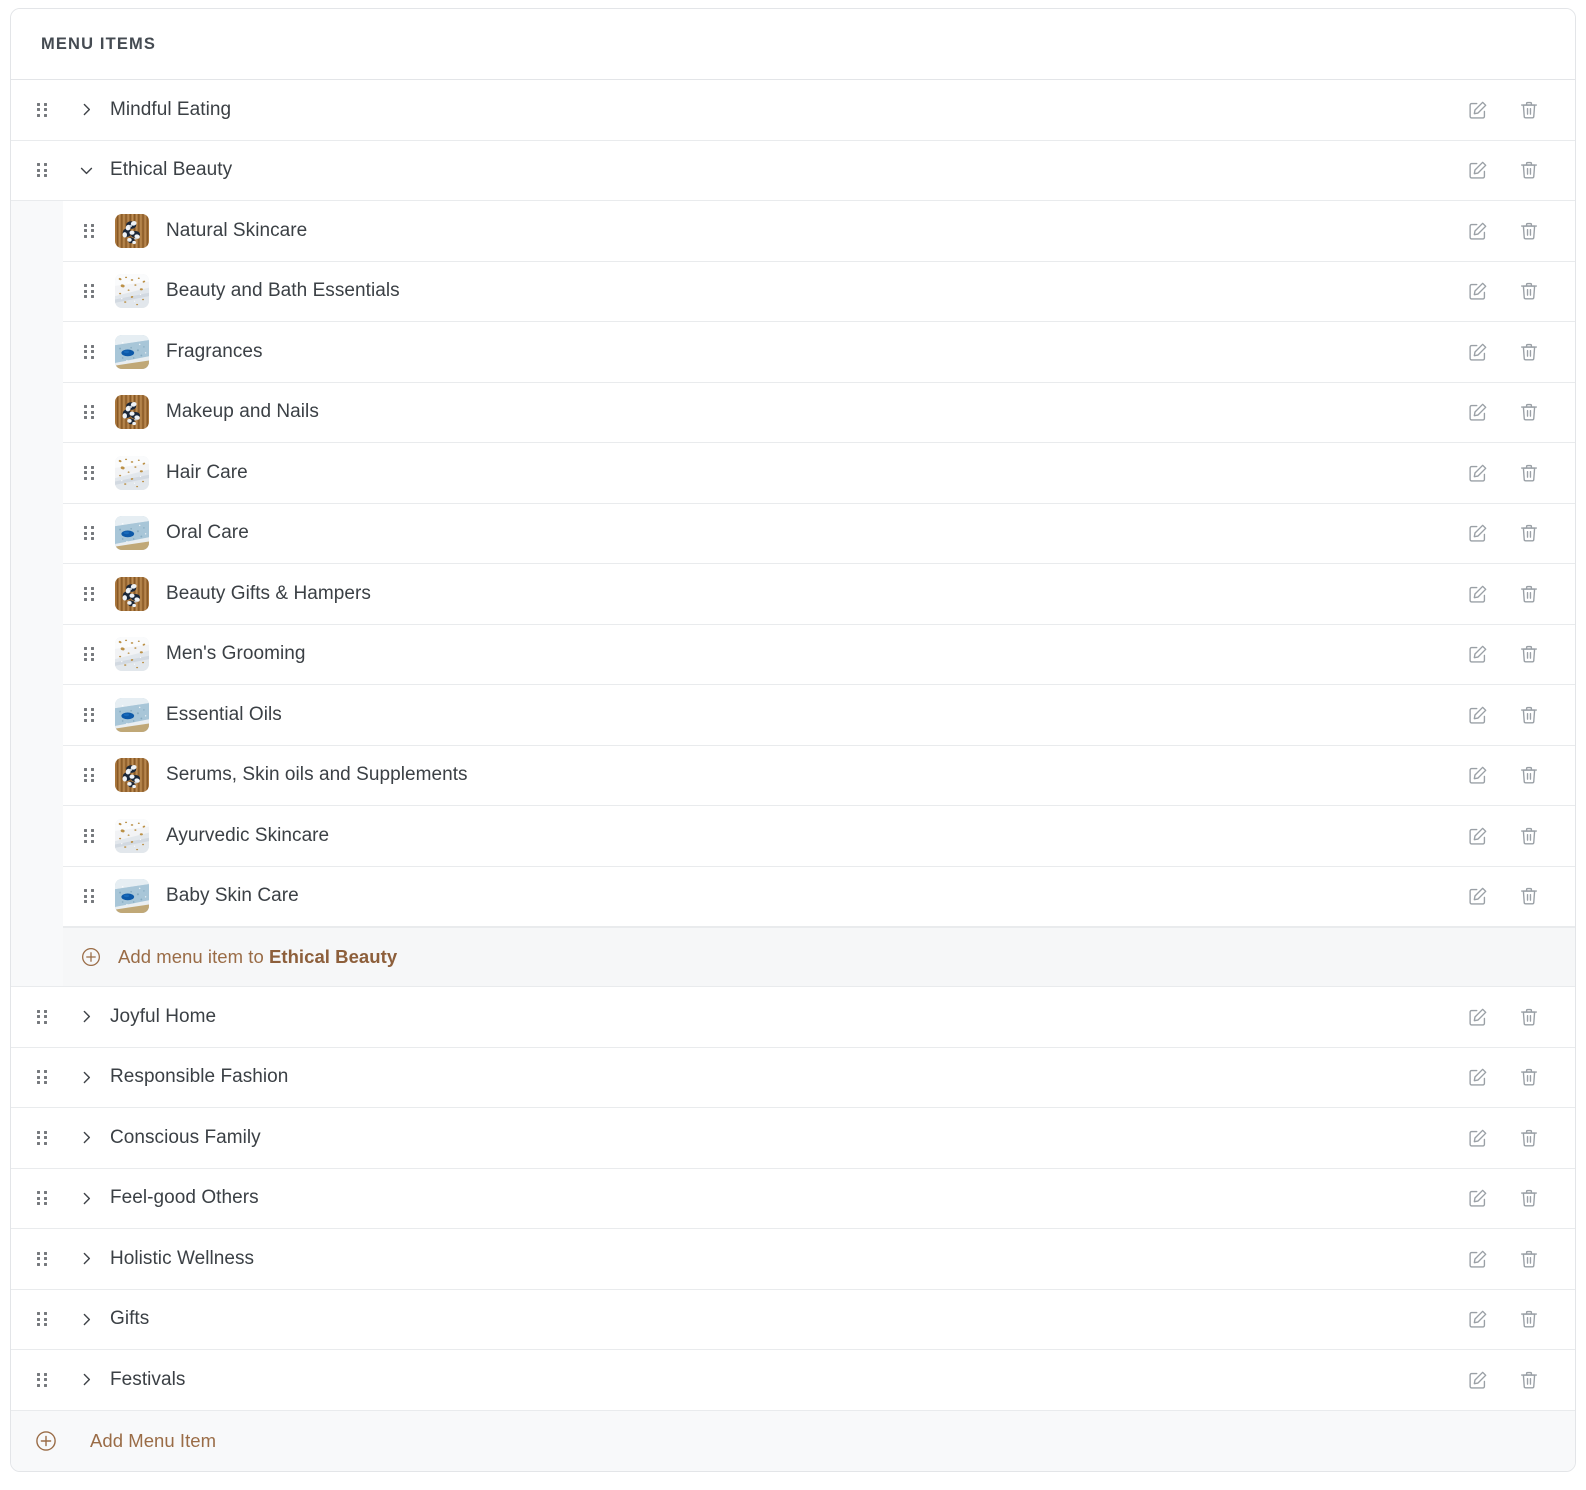 The width and height of the screenshot is (1586, 1490). Describe the element at coordinates (793, 1380) in the screenshot. I see `menu-item-row: Festivals` at that location.